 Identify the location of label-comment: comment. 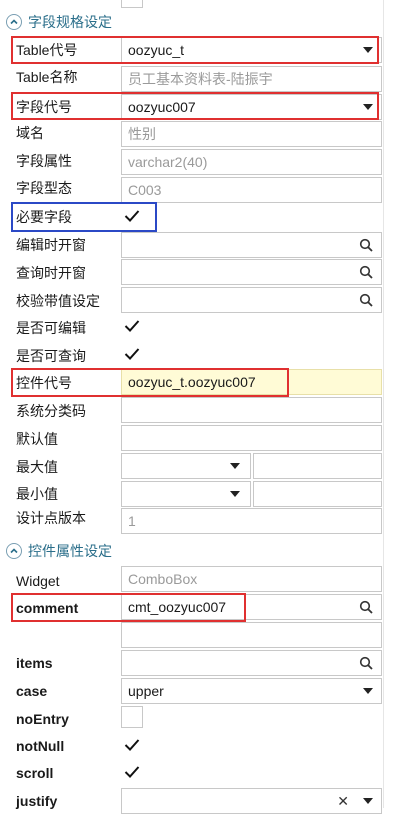
(47, 608).